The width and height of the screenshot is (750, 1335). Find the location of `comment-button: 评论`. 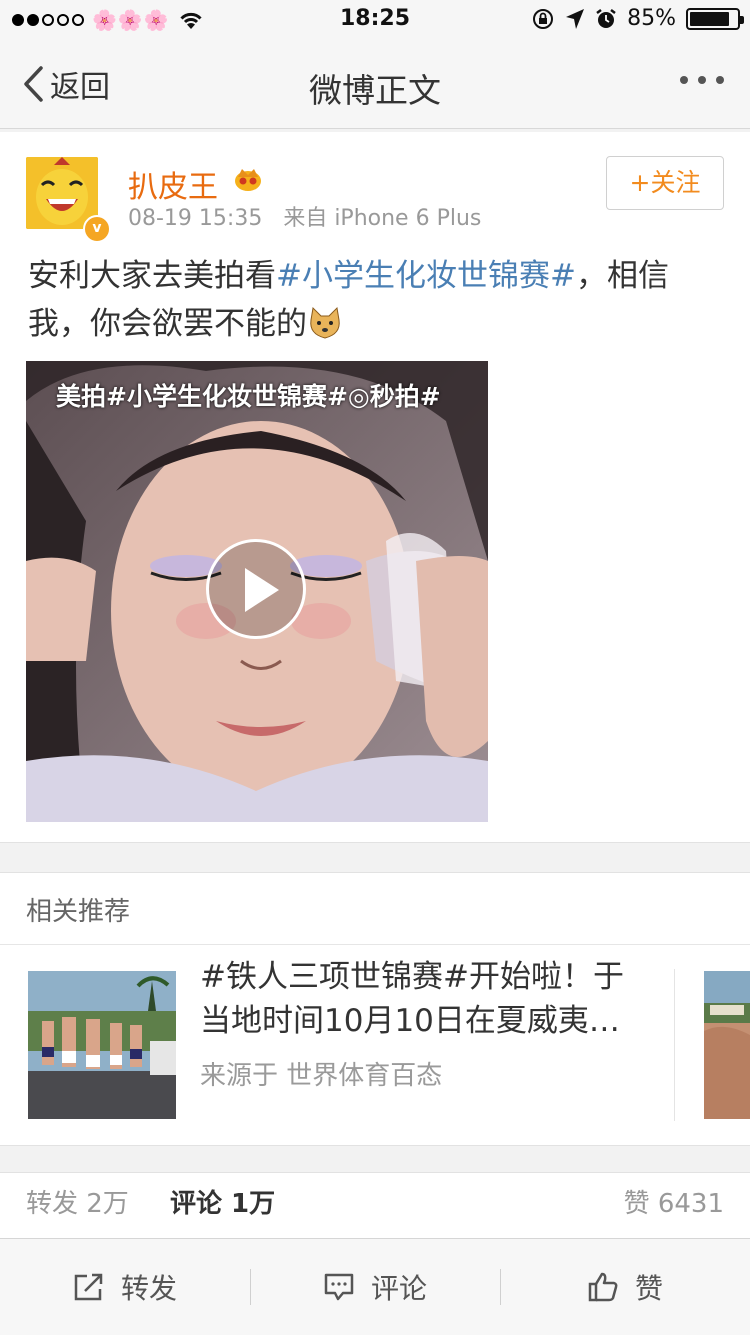

comment-button: 评论 is located at coordinates (375, 1287).